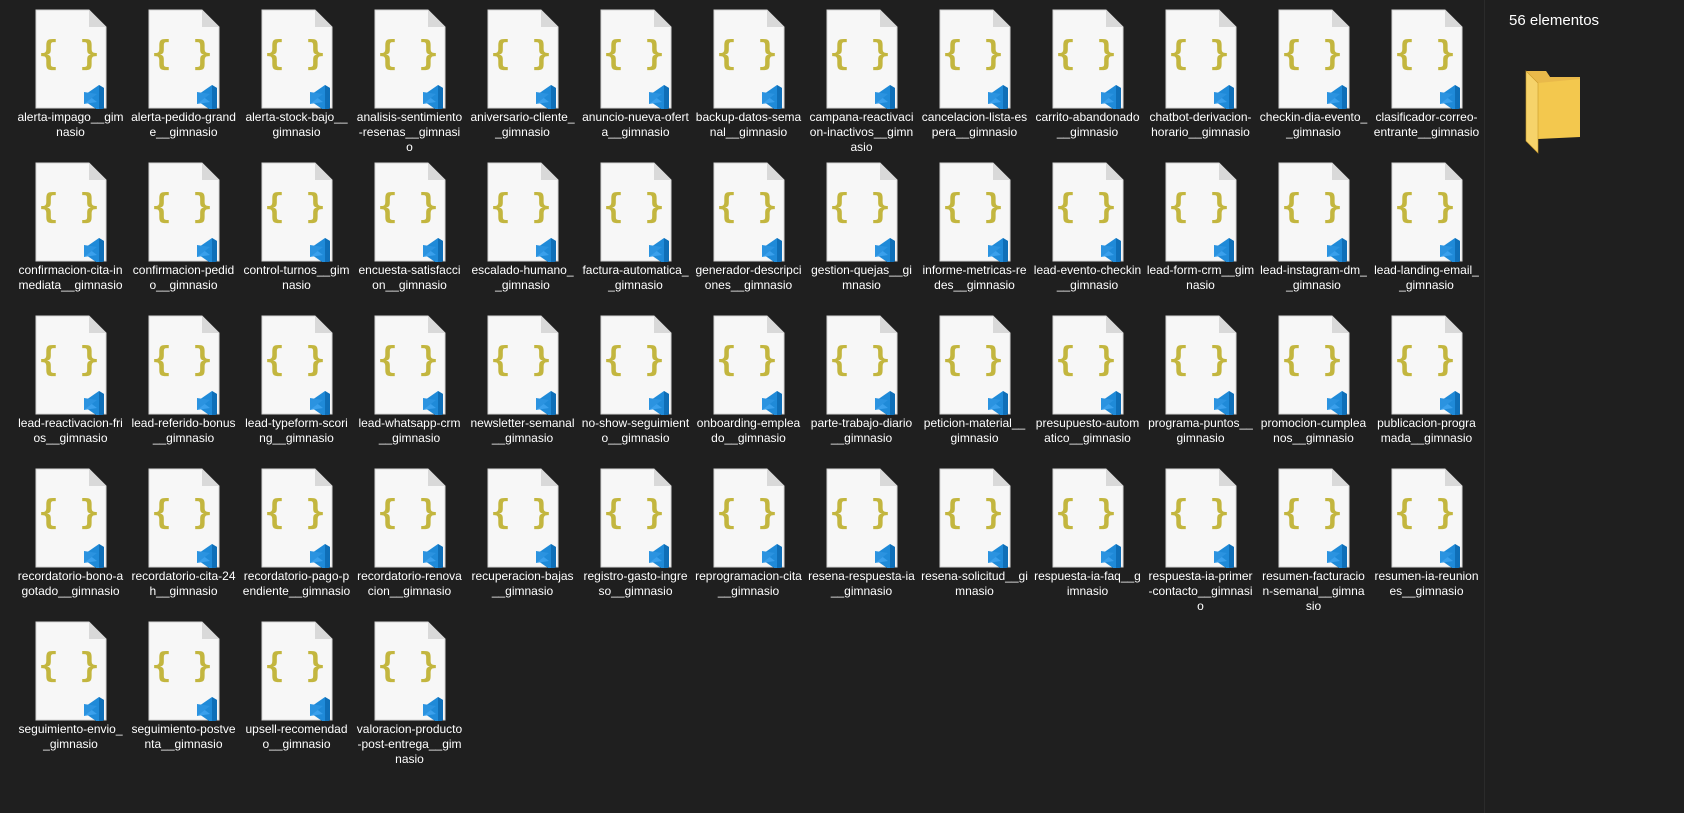  What do you see at coordinates (183, 736) in the screenshot?
I see `file-name-label: seguimiento-postventa__gimnasio` at bounding box center [183, 736].